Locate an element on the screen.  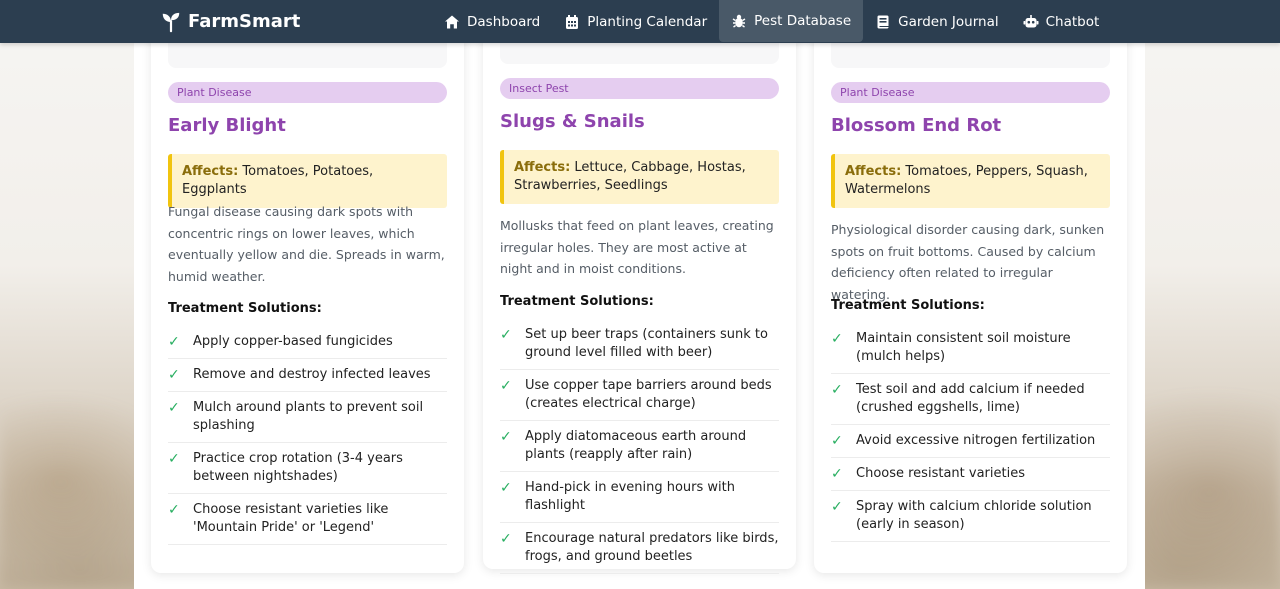
nav-item-chatbot: Chatbot is located at coordinates (1061, 21).